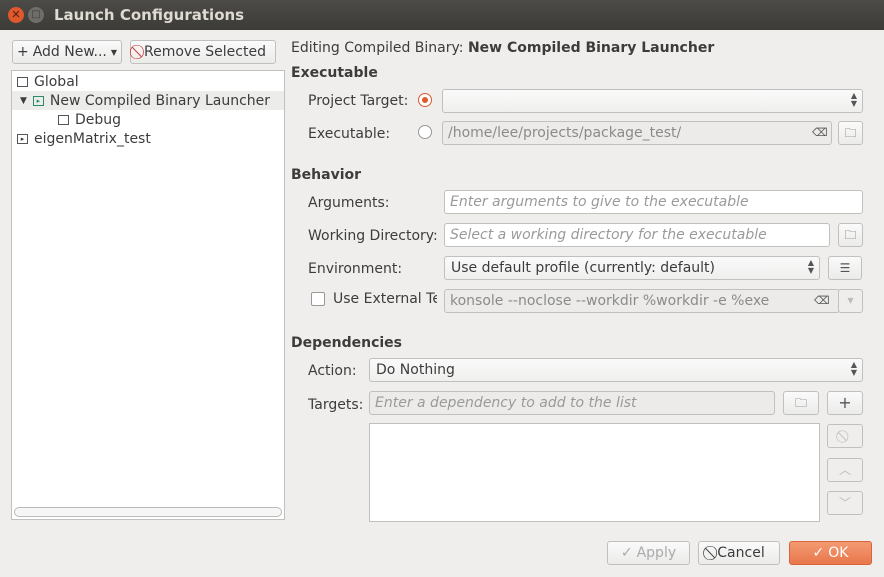 This screenshot has height=577, width=884. What do you see at coordinates (594, 472) in the screenshot?
I see `dependencies-list` at bounding box center [594, 472].